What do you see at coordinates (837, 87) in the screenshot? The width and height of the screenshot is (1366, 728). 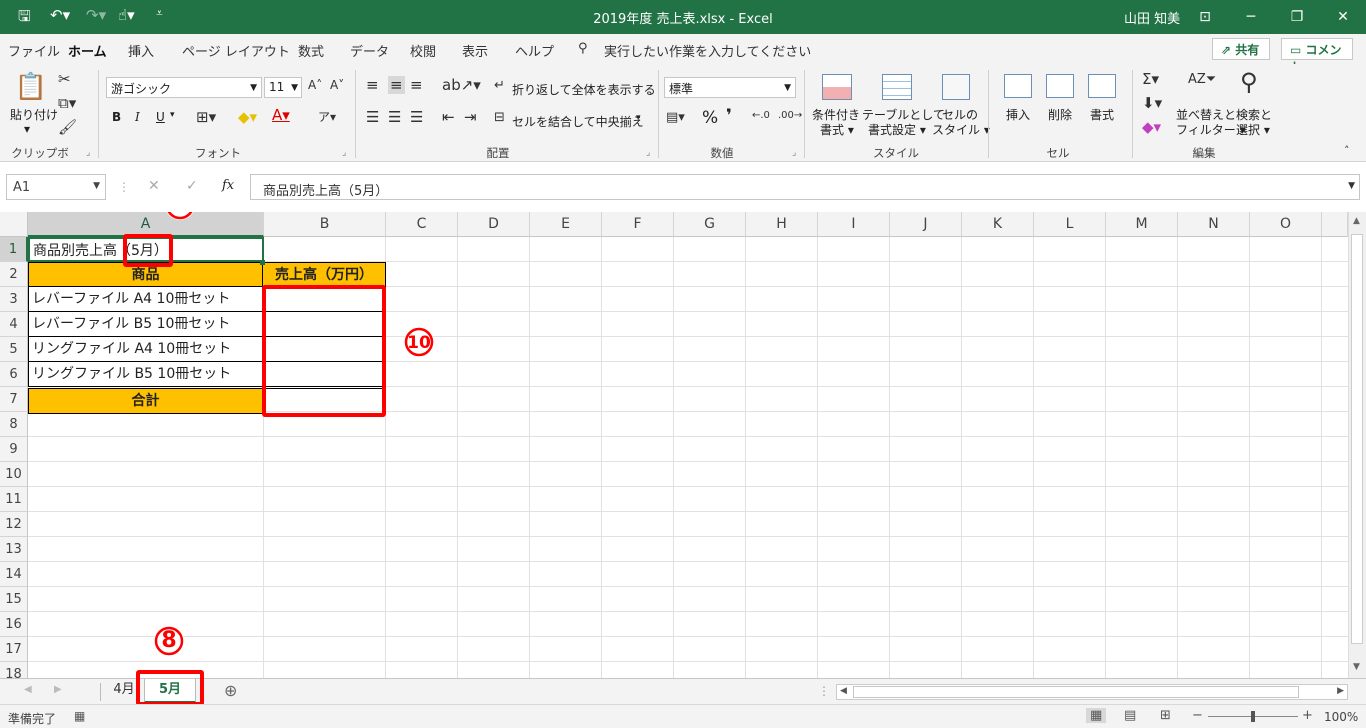 I see `conditional-formatting-icon` at bounding box center [837, 87].